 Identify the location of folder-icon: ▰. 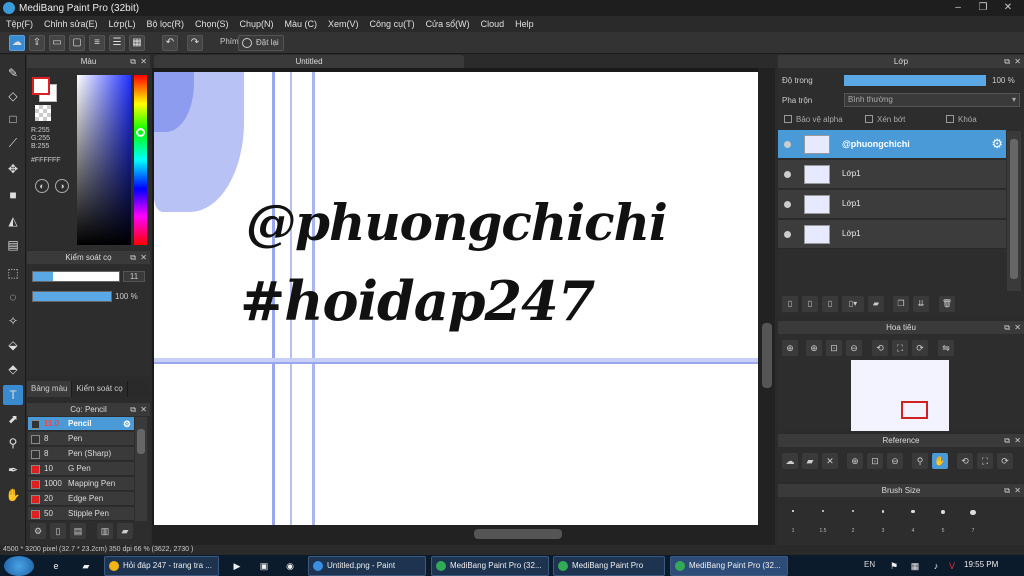
(876, 304).